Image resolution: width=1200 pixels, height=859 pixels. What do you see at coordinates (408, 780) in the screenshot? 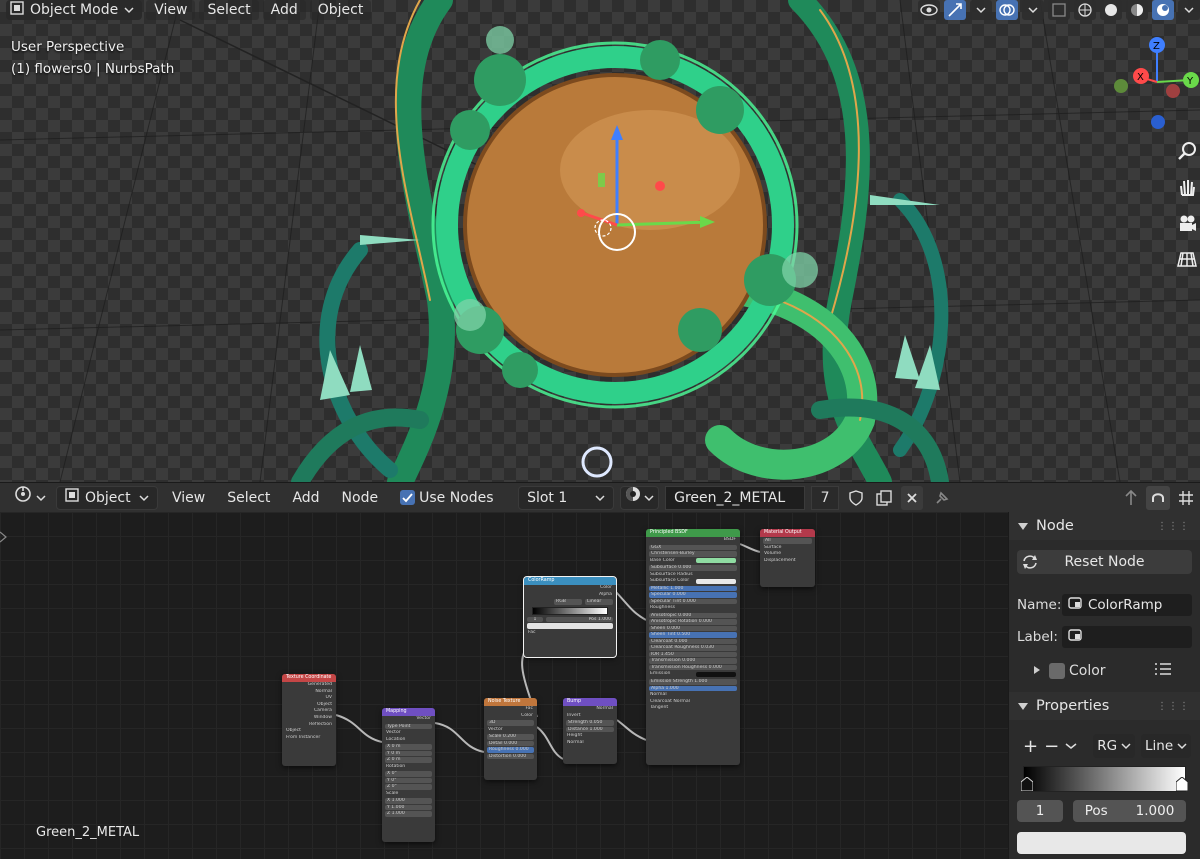
I see `node-value-field: Y 0°` at bounding box center [408, 780].